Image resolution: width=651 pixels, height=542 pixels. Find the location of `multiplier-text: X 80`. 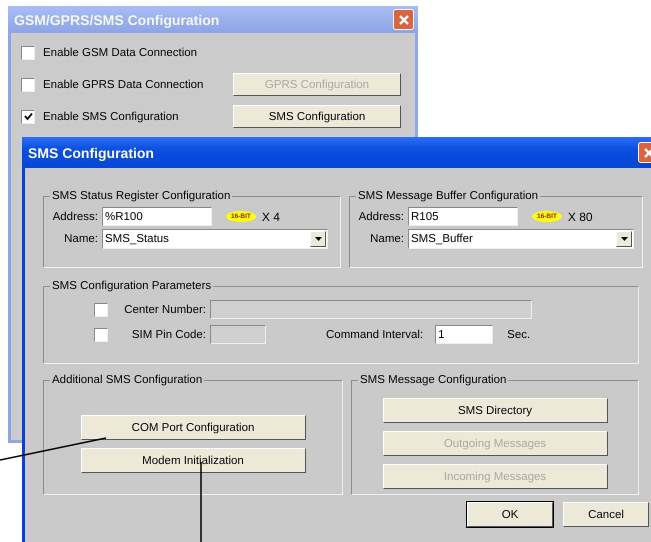

multiplier-text: X 80 is located at coordinates (580, 217).